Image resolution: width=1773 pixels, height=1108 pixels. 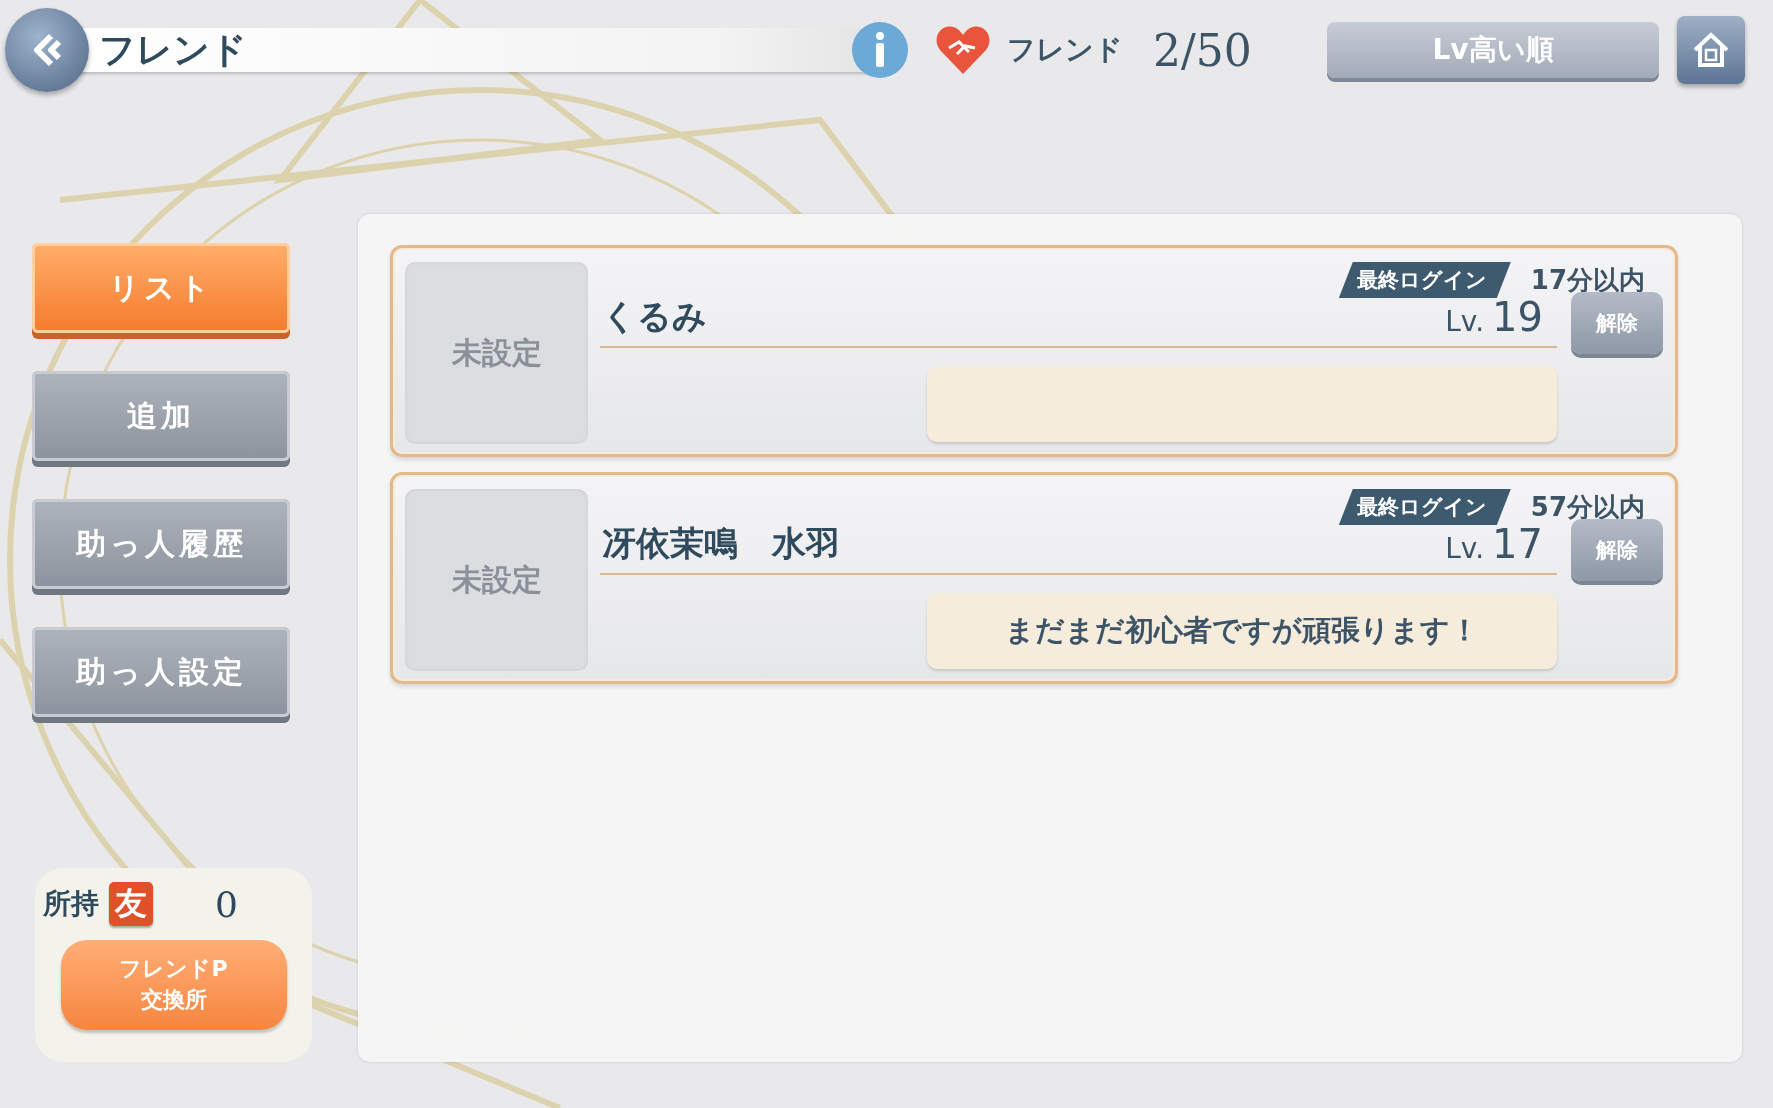 What do you see at coordinates (173, 985) in the screenshot?
I see `exchange-button: フレンドP 交換所` at bounding box center [173, 985].